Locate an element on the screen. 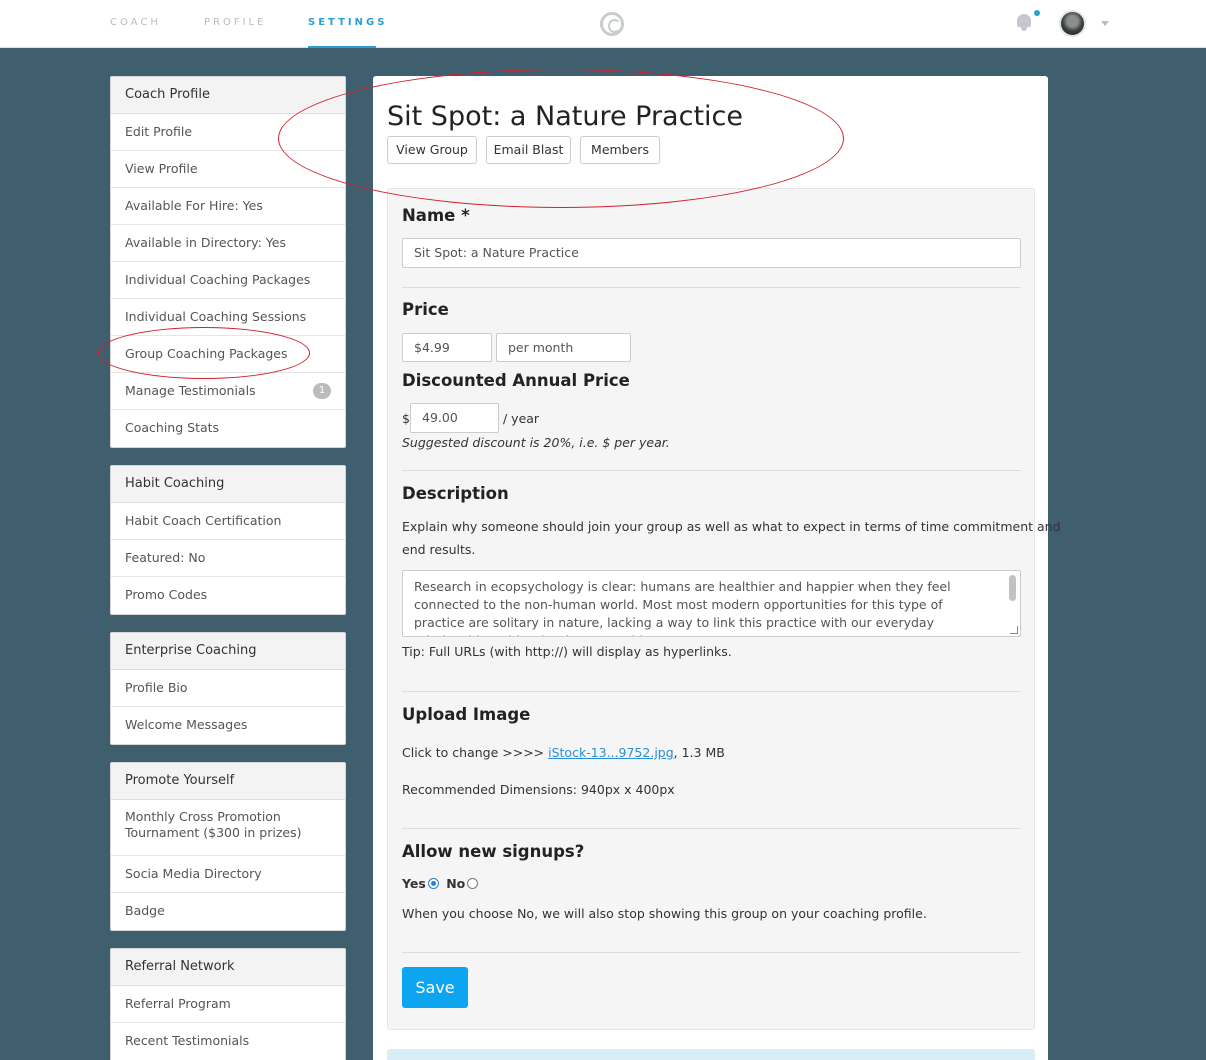 This screenshot has height=1060, width=1206. signups-radio-group: Yes No is located at coordinates (441, 883).